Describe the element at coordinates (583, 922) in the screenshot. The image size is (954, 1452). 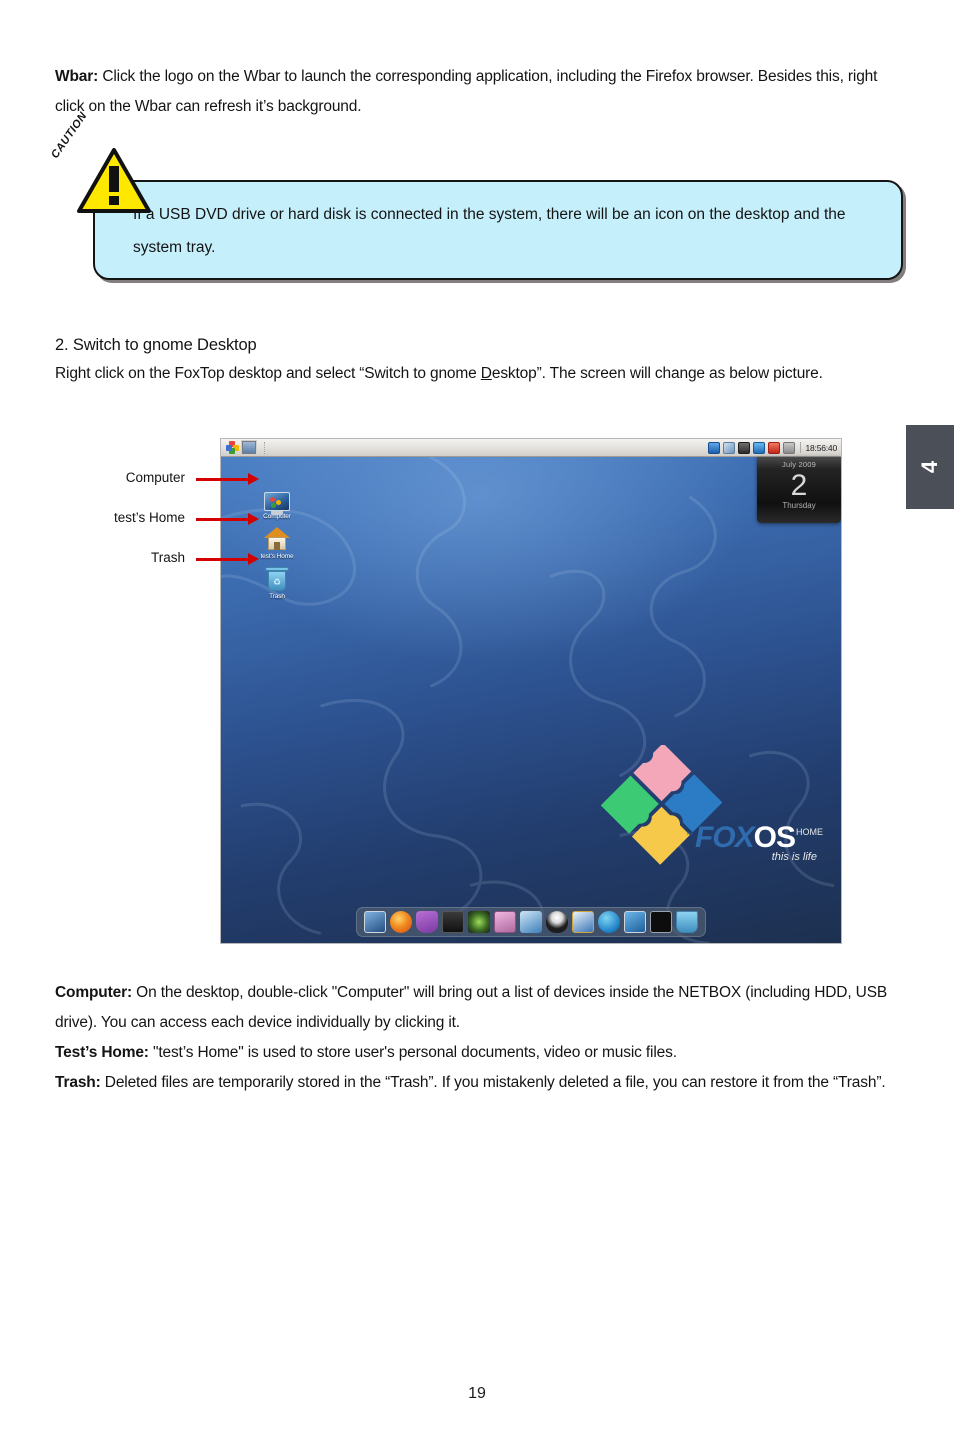
I see `paint-icon` at that location.